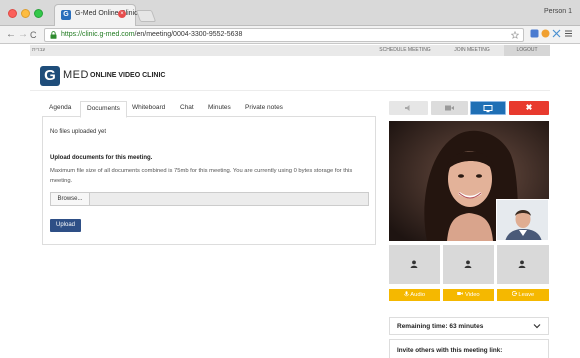 This screenshot has width=580, height=358. I want to click on remaining-time-panel: Remaining time: 63 minutes, so click(469, 326).